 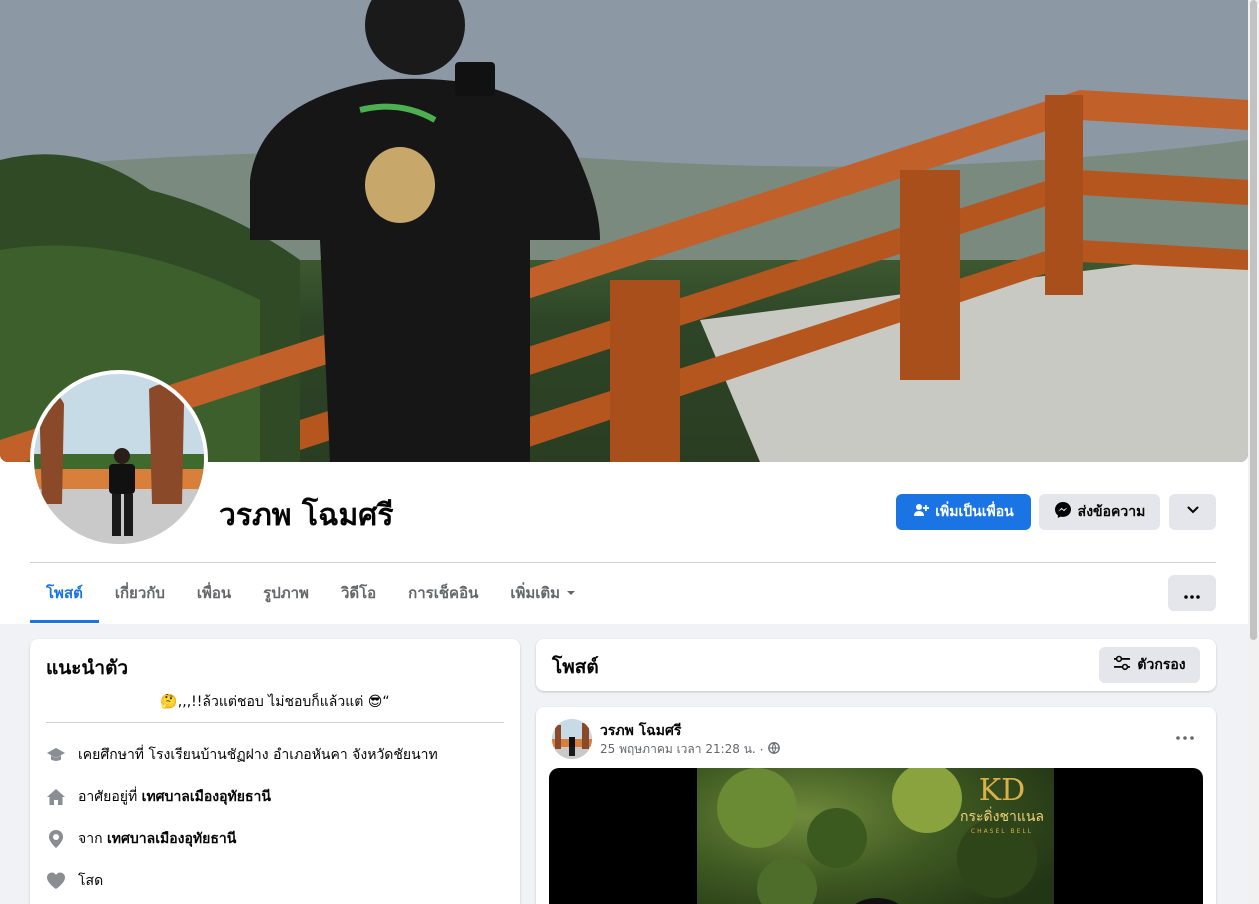 I want to click on filter-sliders-icon, so click(x=1122, y=665).